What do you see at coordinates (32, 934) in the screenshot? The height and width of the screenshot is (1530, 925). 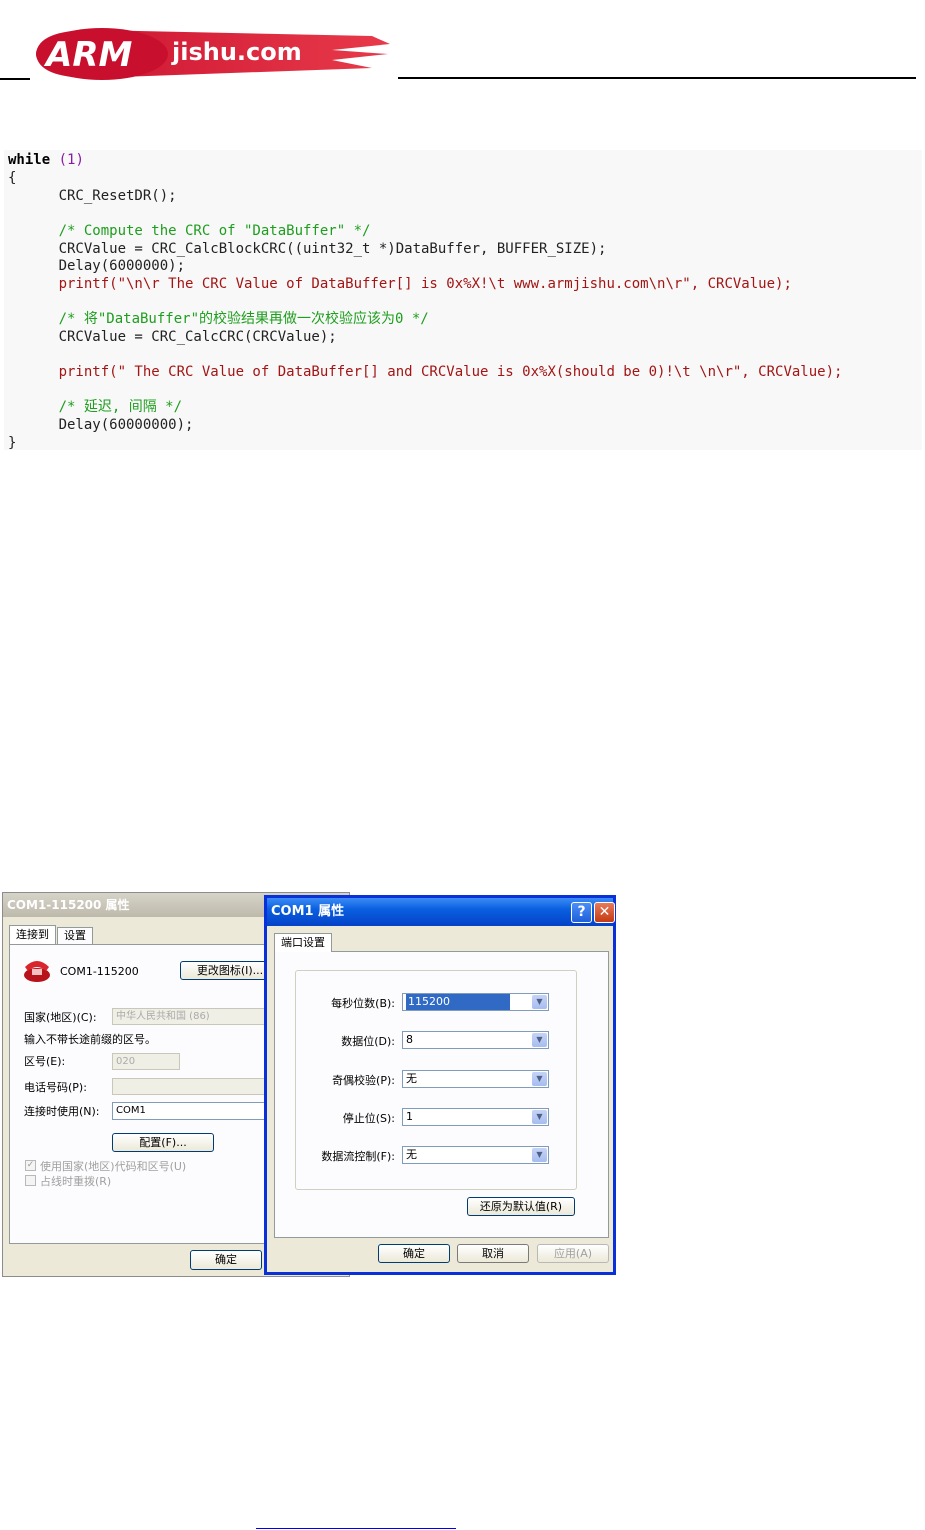 I see `tab-connect-to: 连接到` at bounding box center [32, 934].